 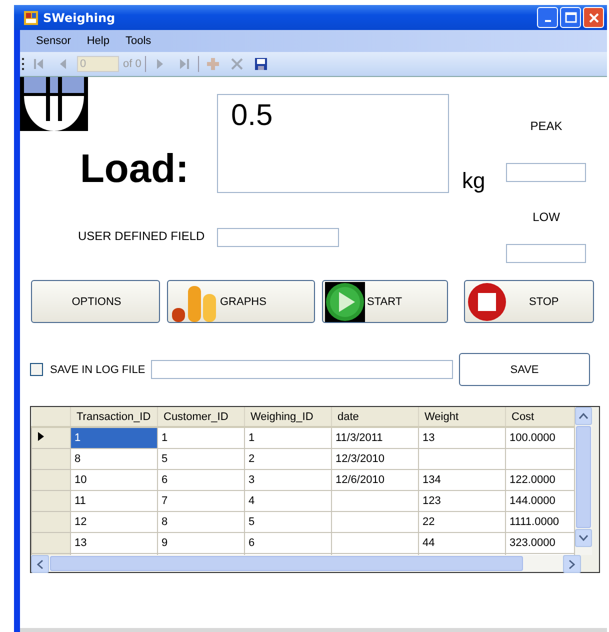 I want to click on logo-icon, so click(x=54, y=104).